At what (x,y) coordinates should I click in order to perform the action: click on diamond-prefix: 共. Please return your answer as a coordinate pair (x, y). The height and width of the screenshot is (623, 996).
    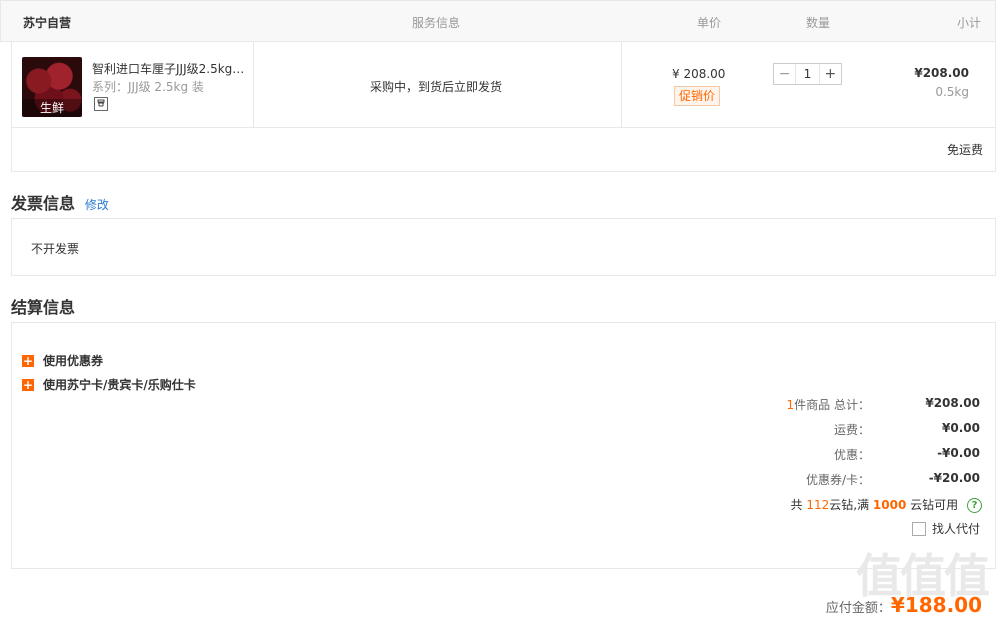
    Looking at the image, I should click on (796, 505).